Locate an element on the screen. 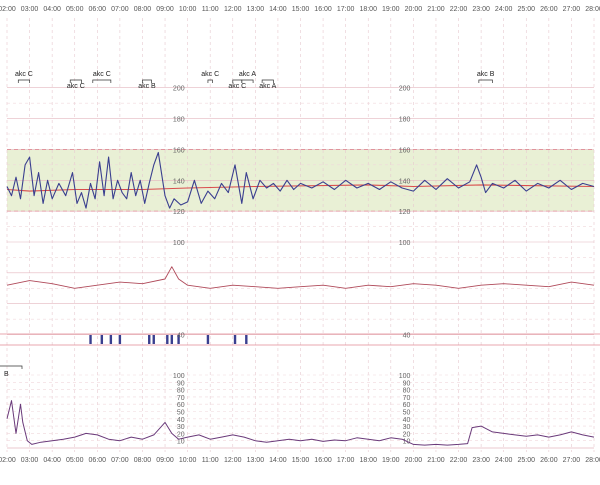 Image resolution: width=600 pixels, height=485 pixels. time-label-bottom: 02:00 is located at coordinates (8, 460).